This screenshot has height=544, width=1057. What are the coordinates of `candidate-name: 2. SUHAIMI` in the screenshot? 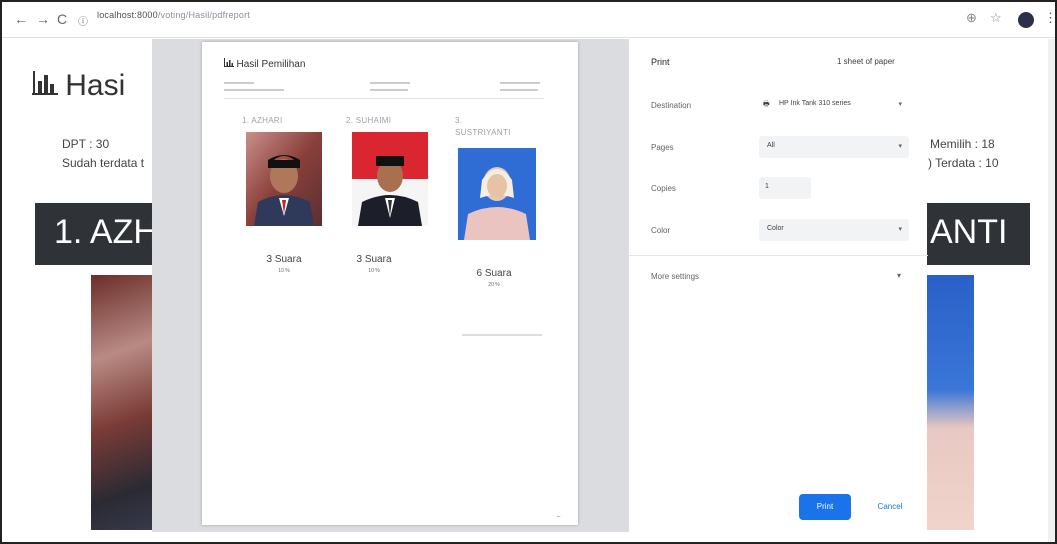 It's located at (369, 120).